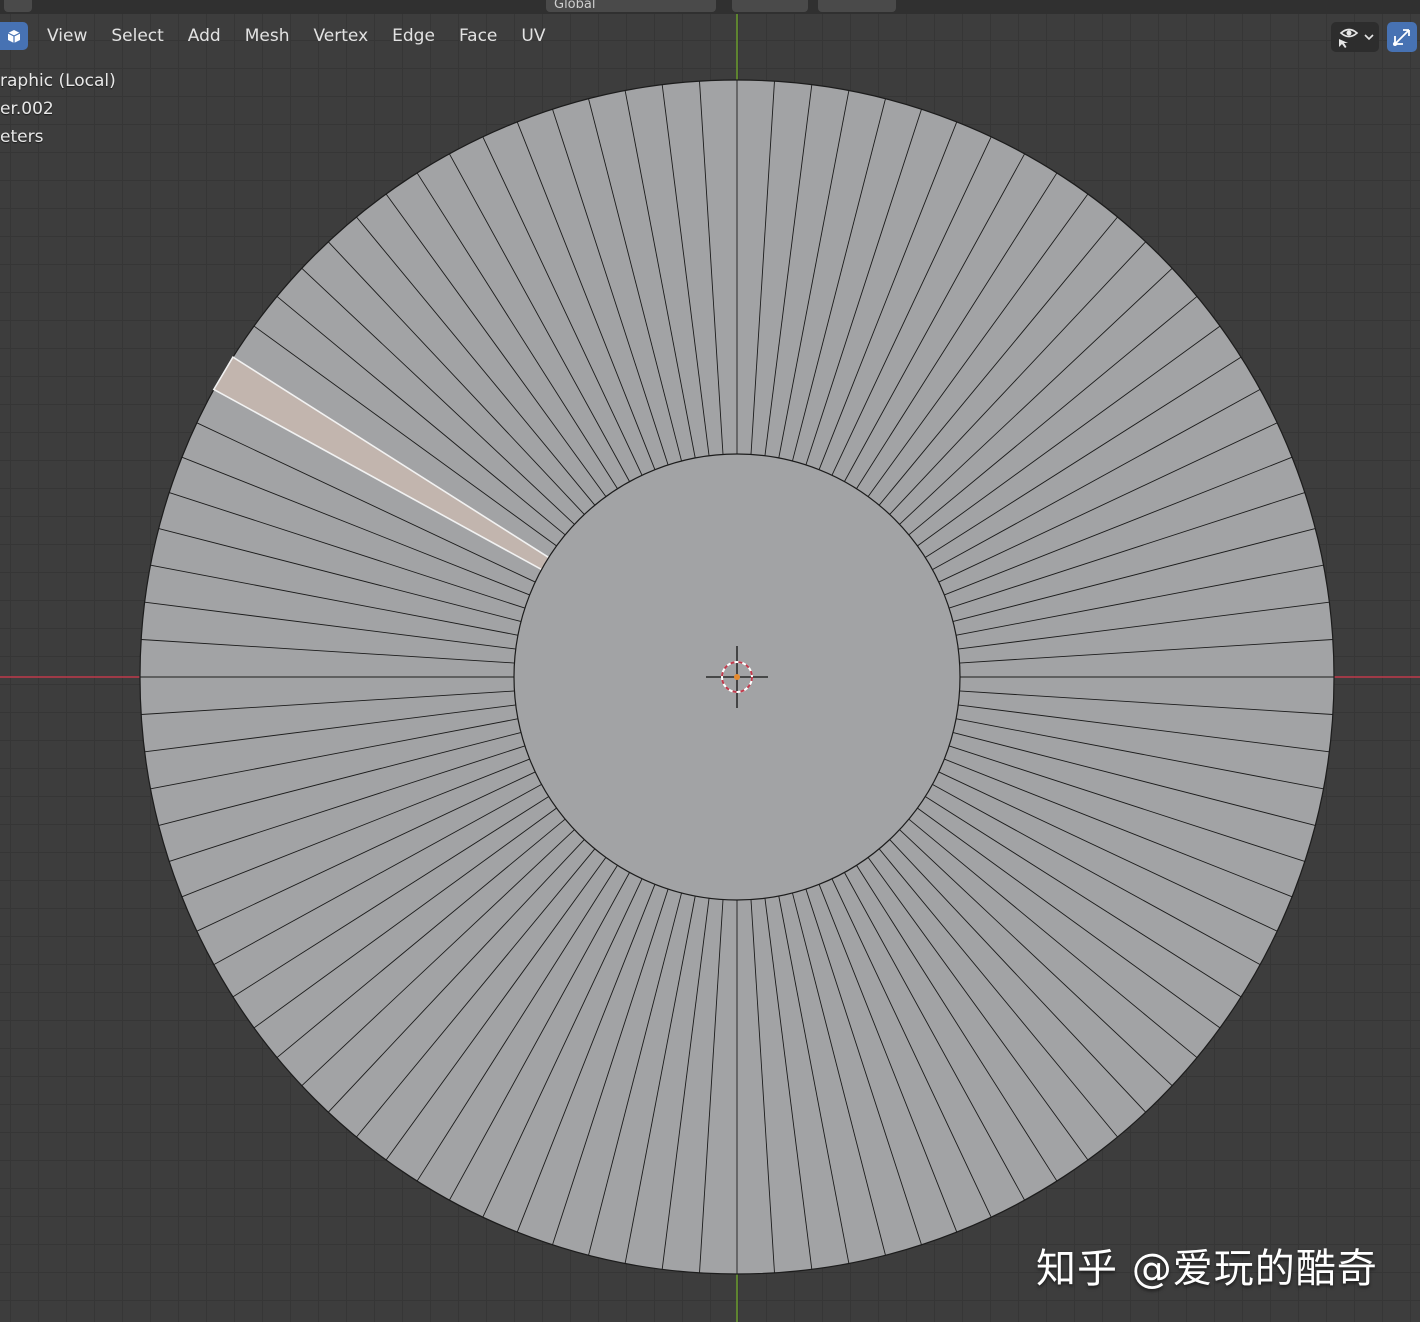 Image resolution: width=1420 pixels, height=1322 pixels. What do you see at coordinates (67, 36) in the screenshot?
I see `menu-view: View` at bounding box center [67, 36].